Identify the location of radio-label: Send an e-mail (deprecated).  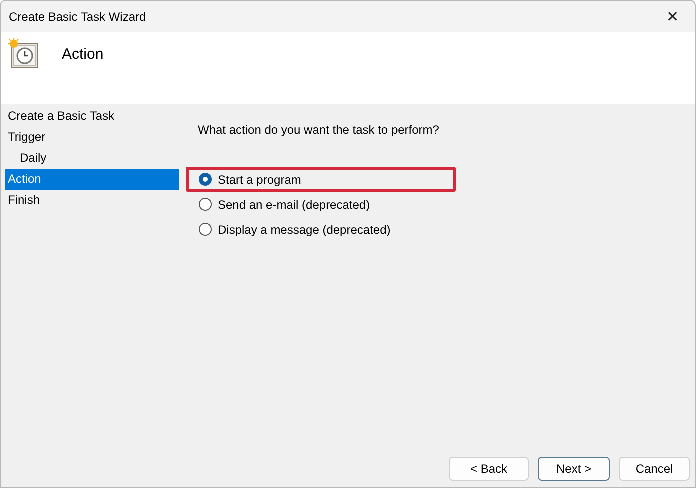
(294, 205).